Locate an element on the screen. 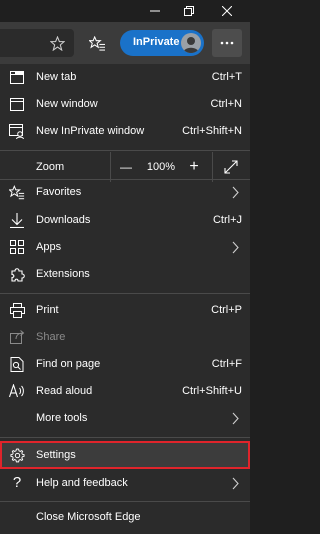 Image resolution: width=320 pixels, height=534 pixels. menu-item-new-window: New window Ctrl+N is located at coordinates (125, 104).